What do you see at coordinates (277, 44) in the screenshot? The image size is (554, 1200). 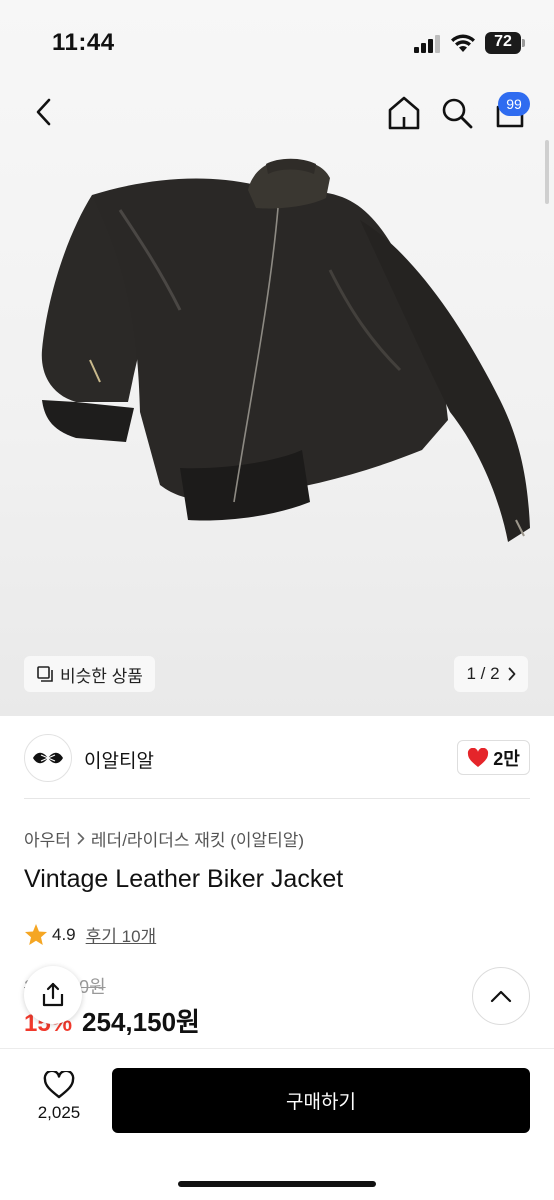 I see `status-bar: 11:44 72` at bounding box center [277, 44].